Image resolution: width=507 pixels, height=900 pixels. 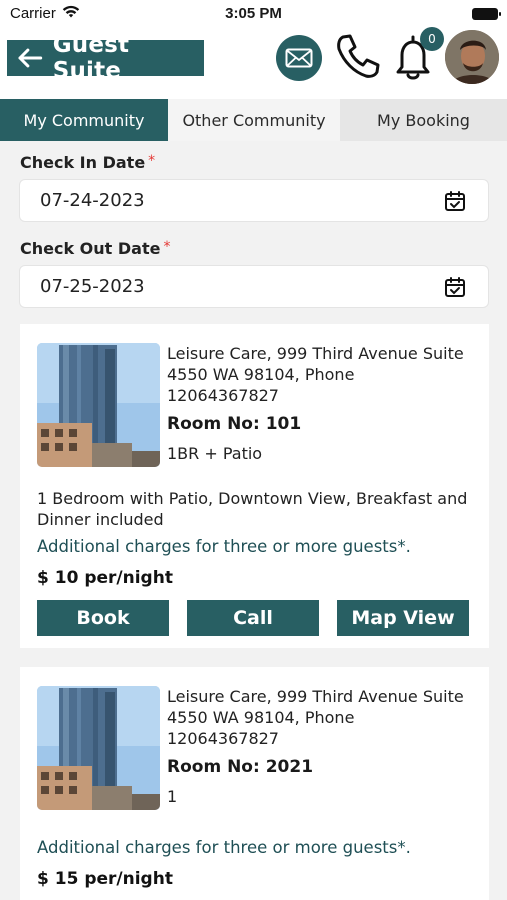 I want to click on call-button: Call, so click(x=253, y=618).